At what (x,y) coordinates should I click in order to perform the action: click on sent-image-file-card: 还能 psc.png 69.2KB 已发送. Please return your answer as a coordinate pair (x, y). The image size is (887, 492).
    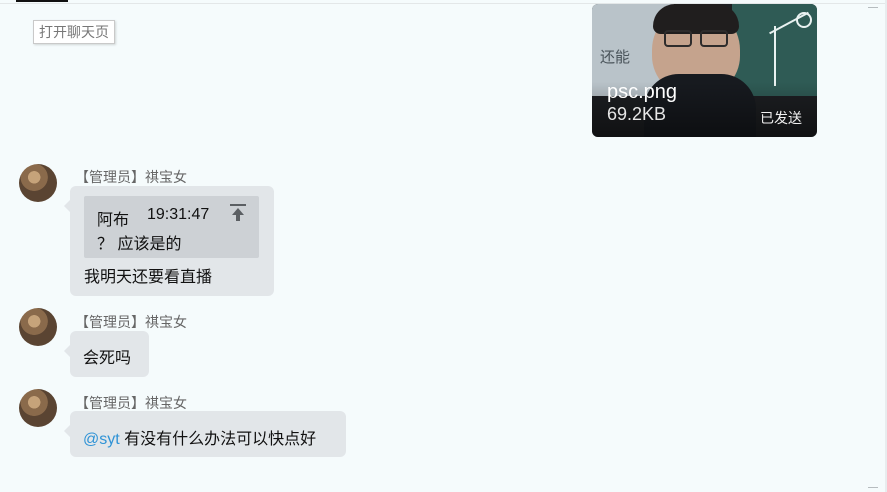
    Looking at the image, I should click on (704, 70).